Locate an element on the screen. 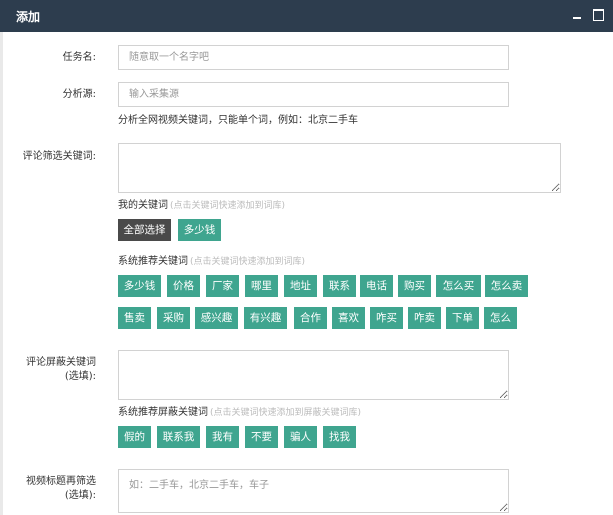  minimize-icon is located at coordinates (577, 14).